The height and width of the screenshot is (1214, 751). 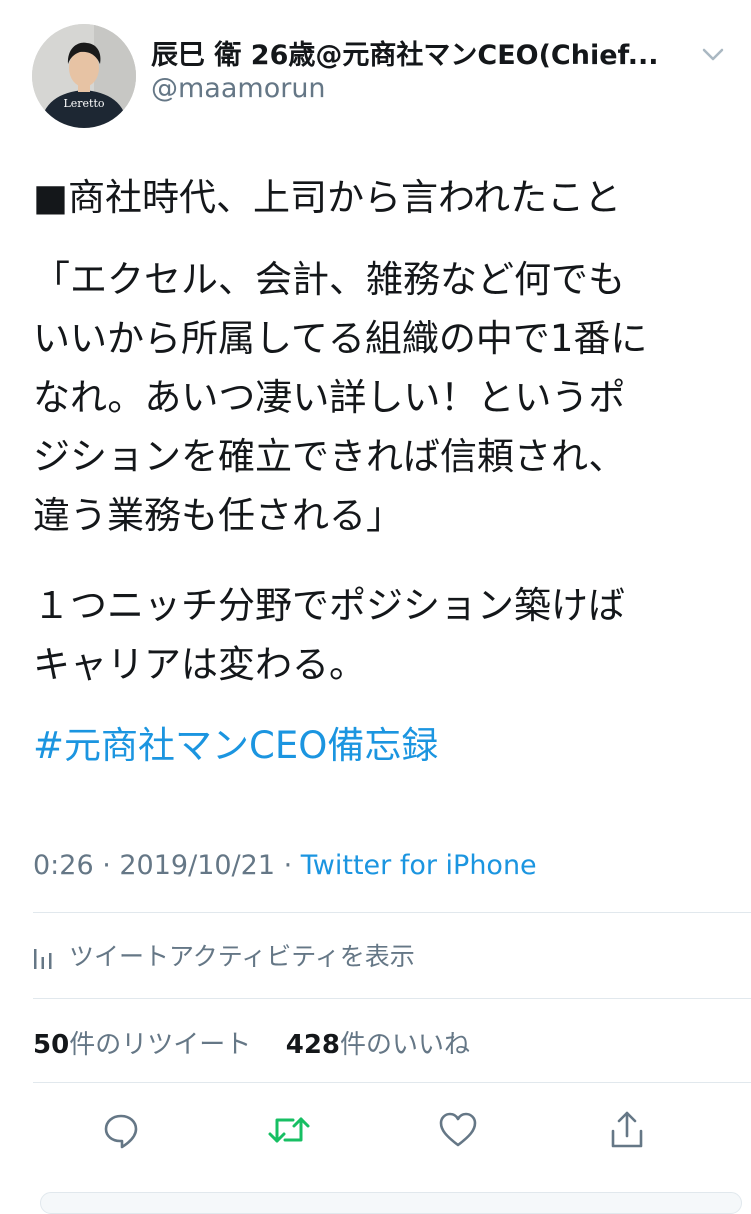 I want to click on tweet-line: なれ。あいつ凄い詳しい！というポ, so click(x=329, y=397).